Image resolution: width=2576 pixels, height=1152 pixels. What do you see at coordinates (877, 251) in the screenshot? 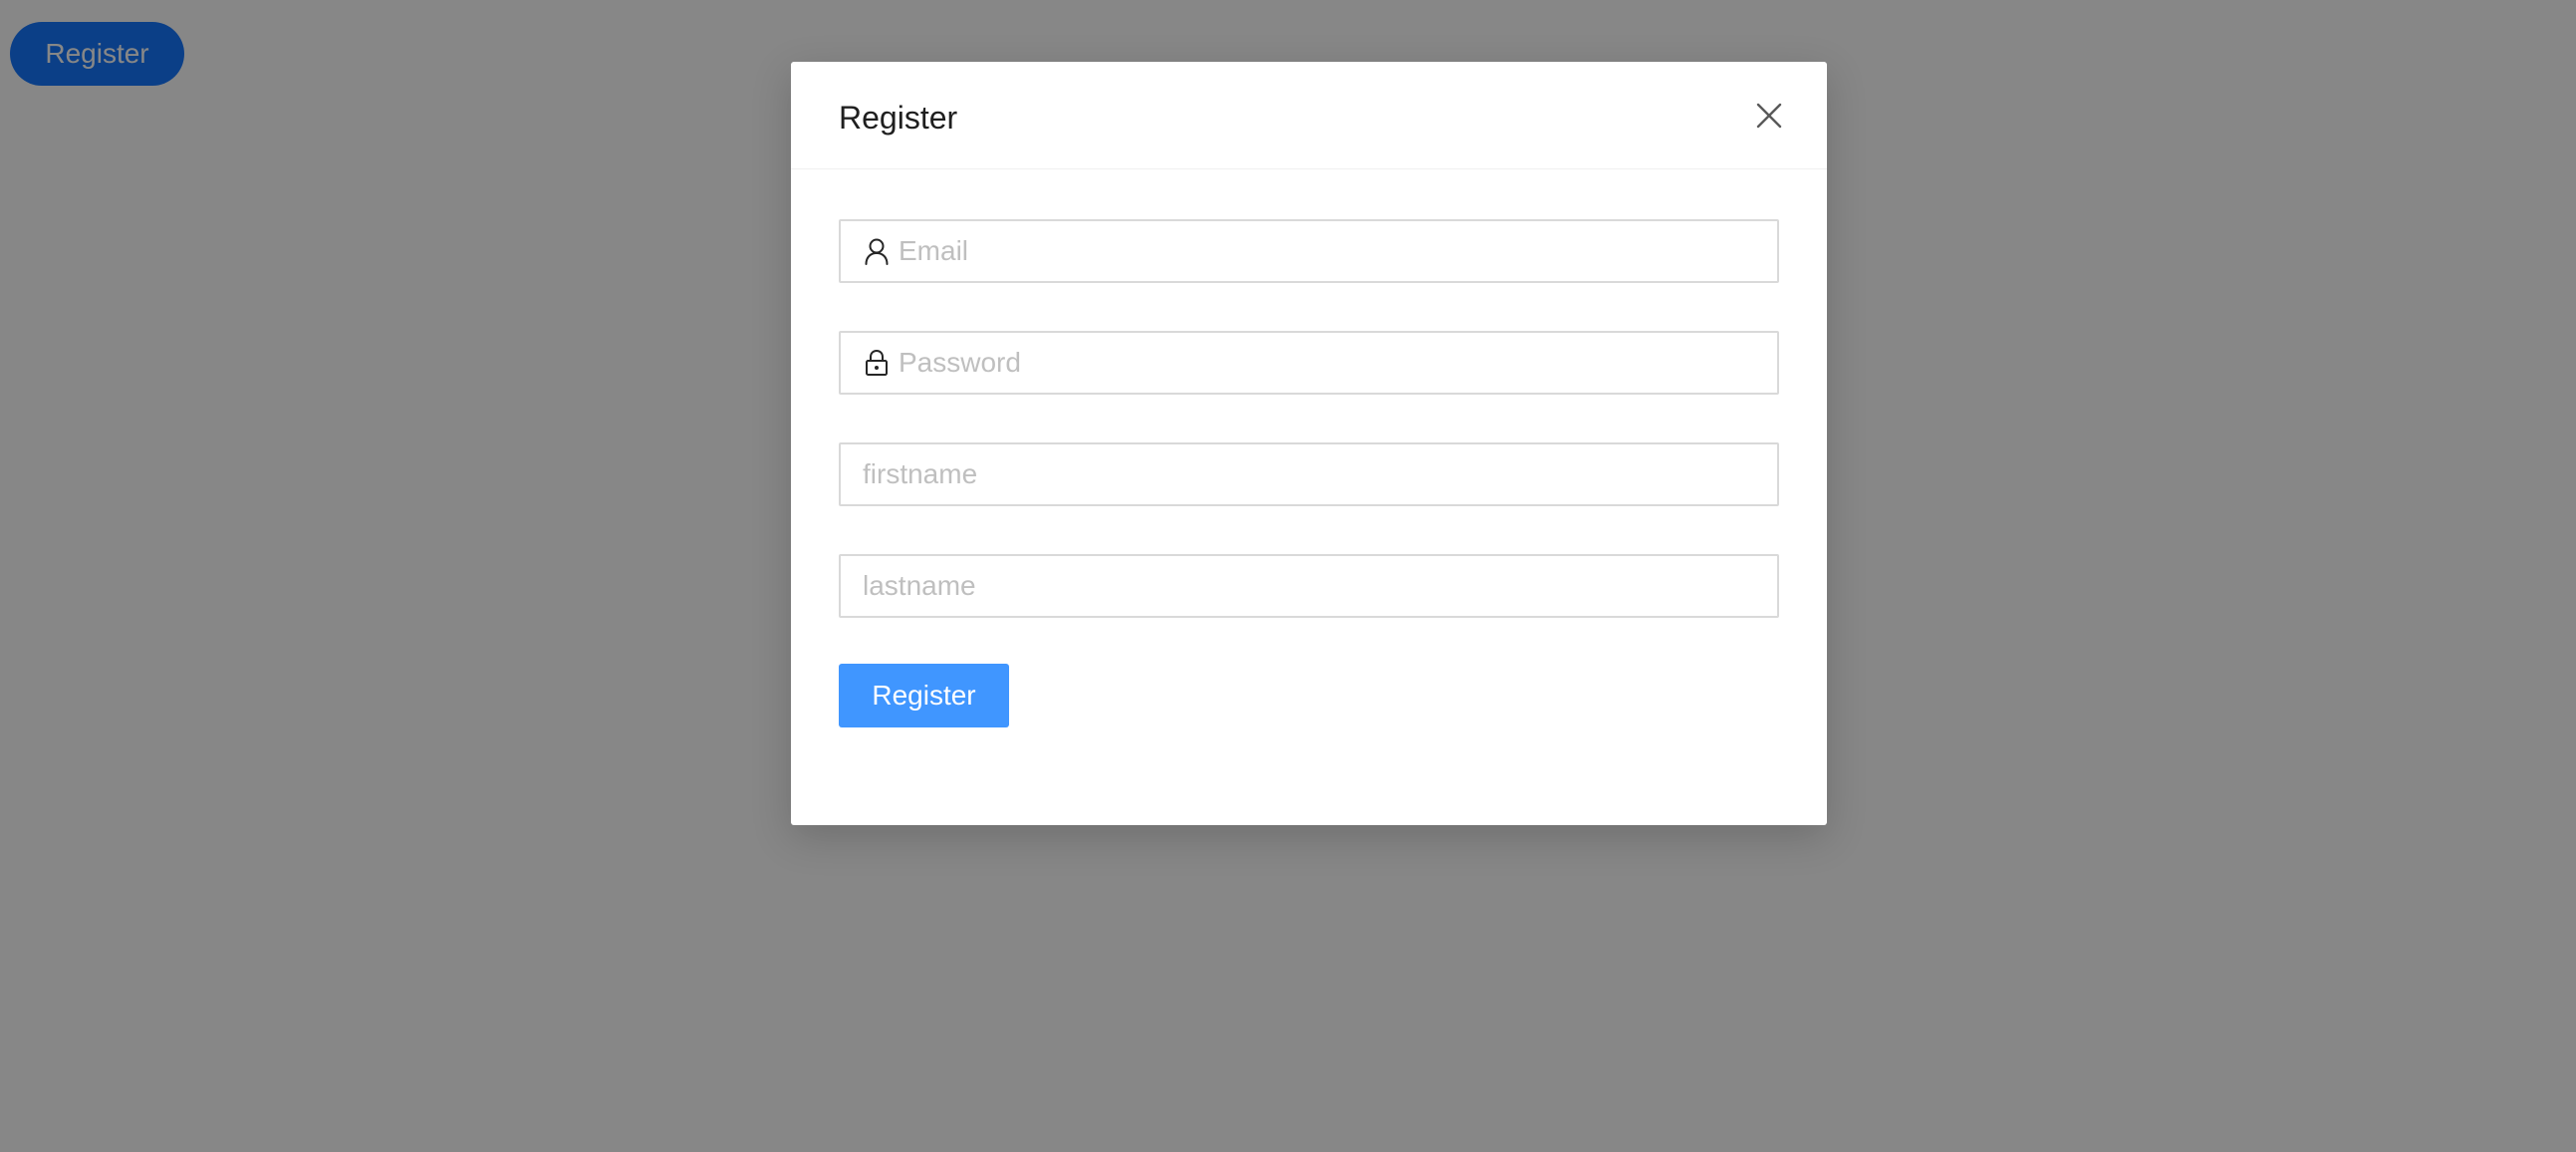
I see `user-icon` at bounding box center [877, 251].